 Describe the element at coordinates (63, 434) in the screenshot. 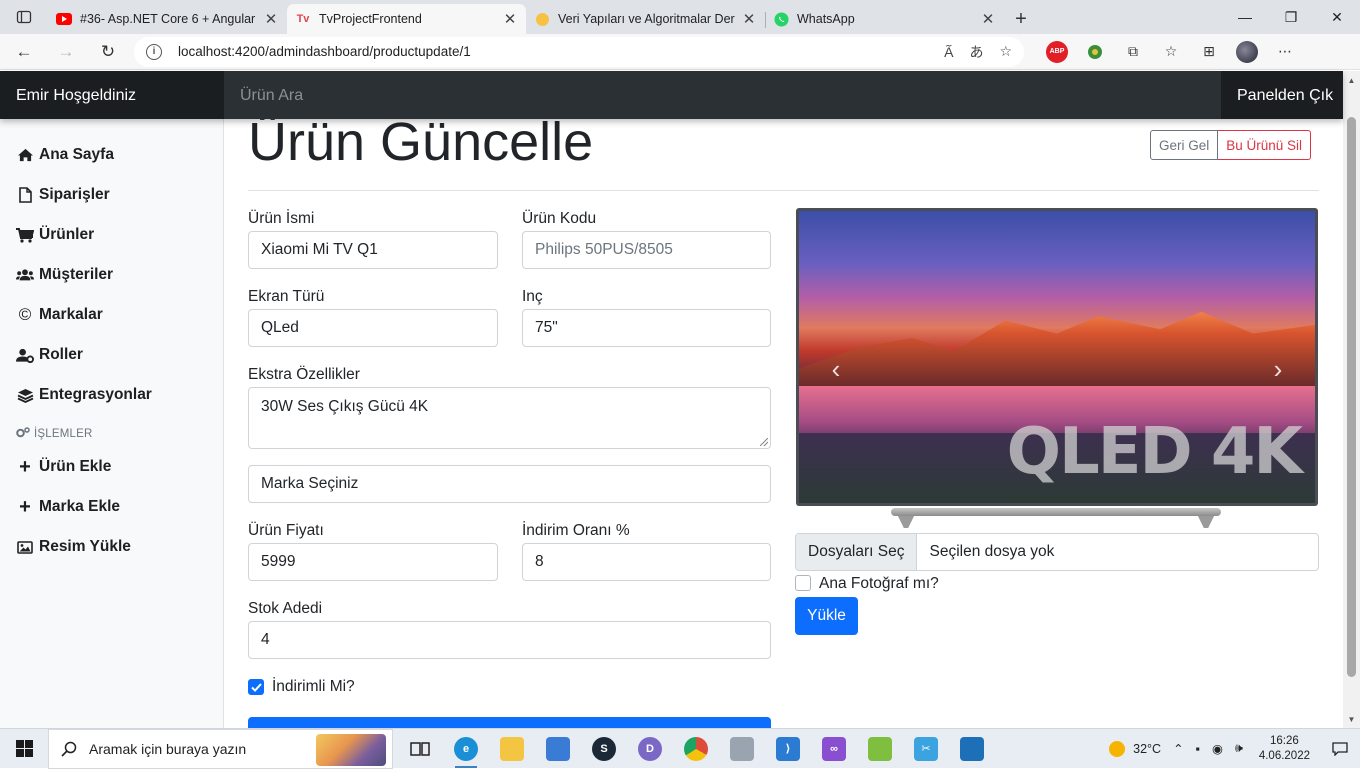

I see `sidebar-heading-label: İŞLEMLER` at that location.